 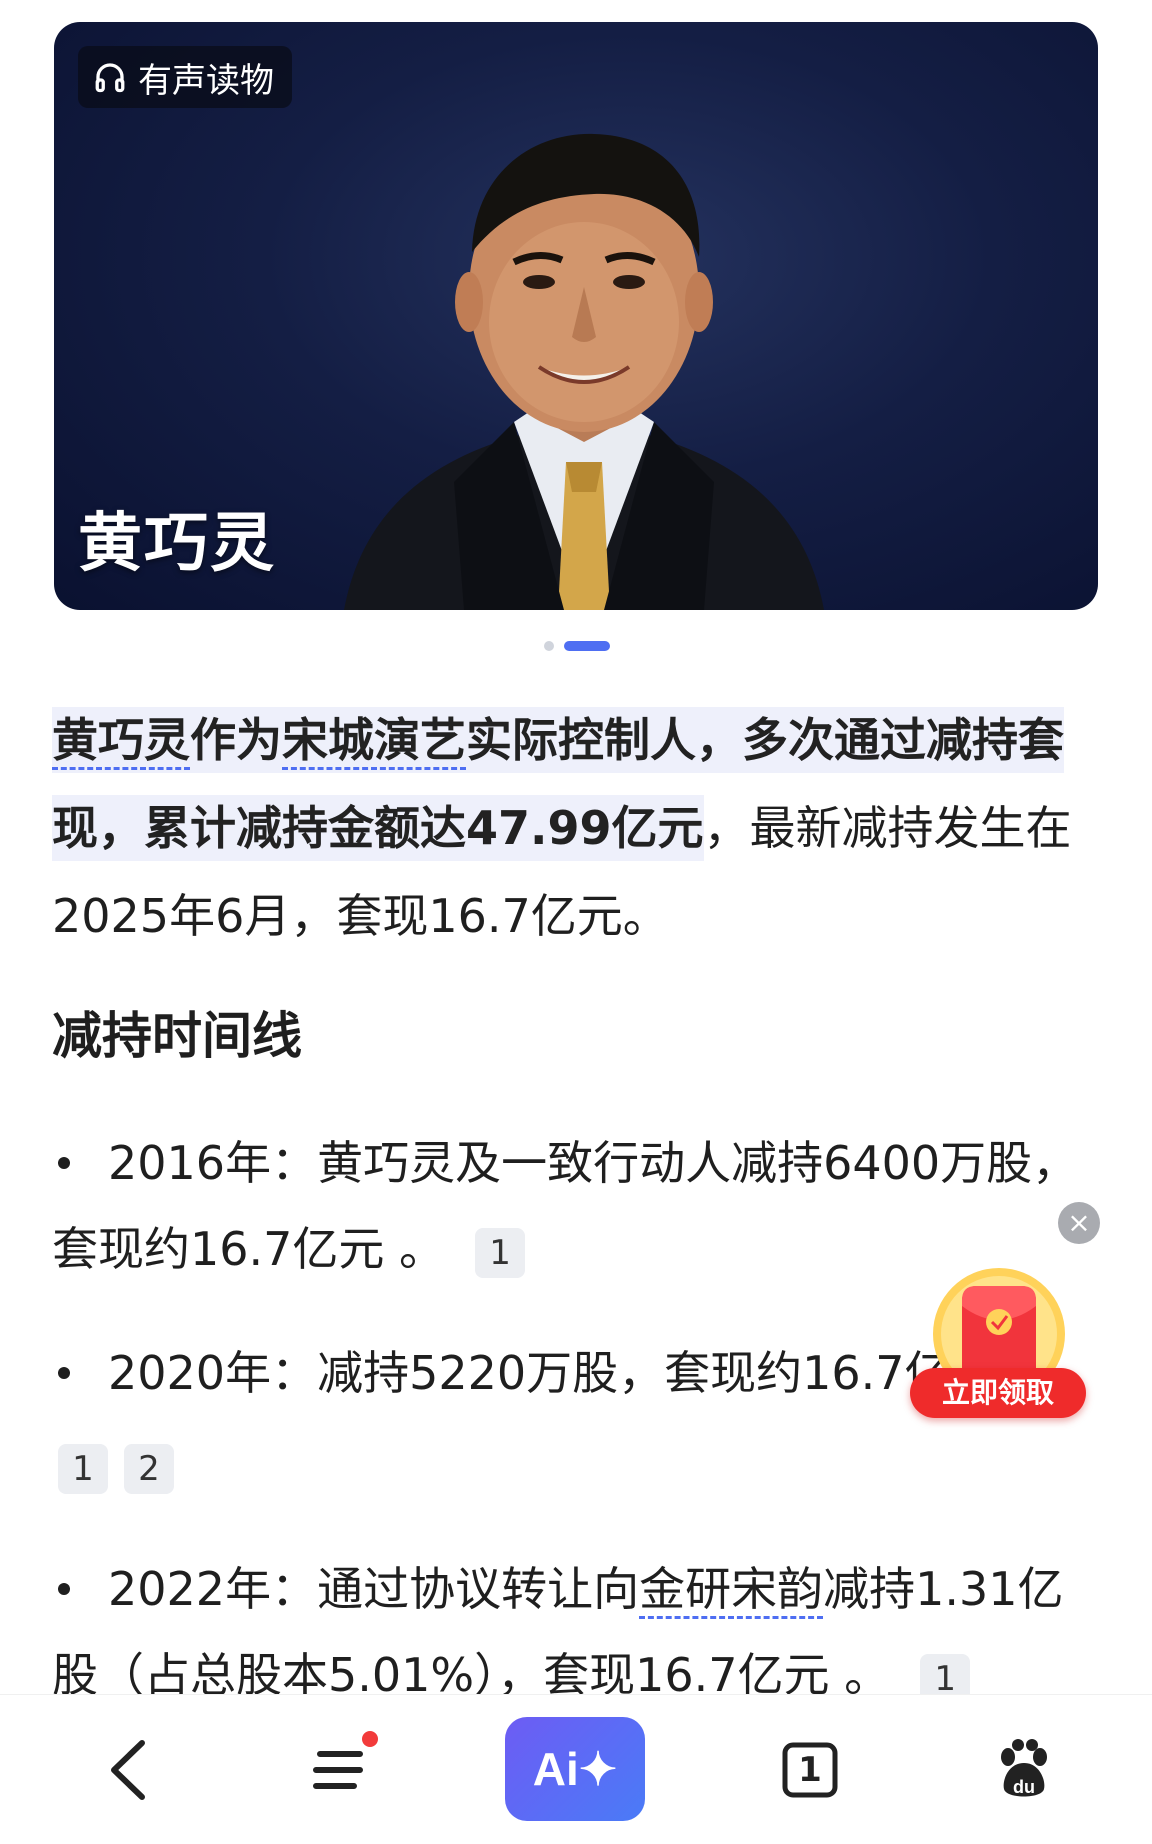 I want to click on tabs-button: 1, so click(x=810, y=1769).